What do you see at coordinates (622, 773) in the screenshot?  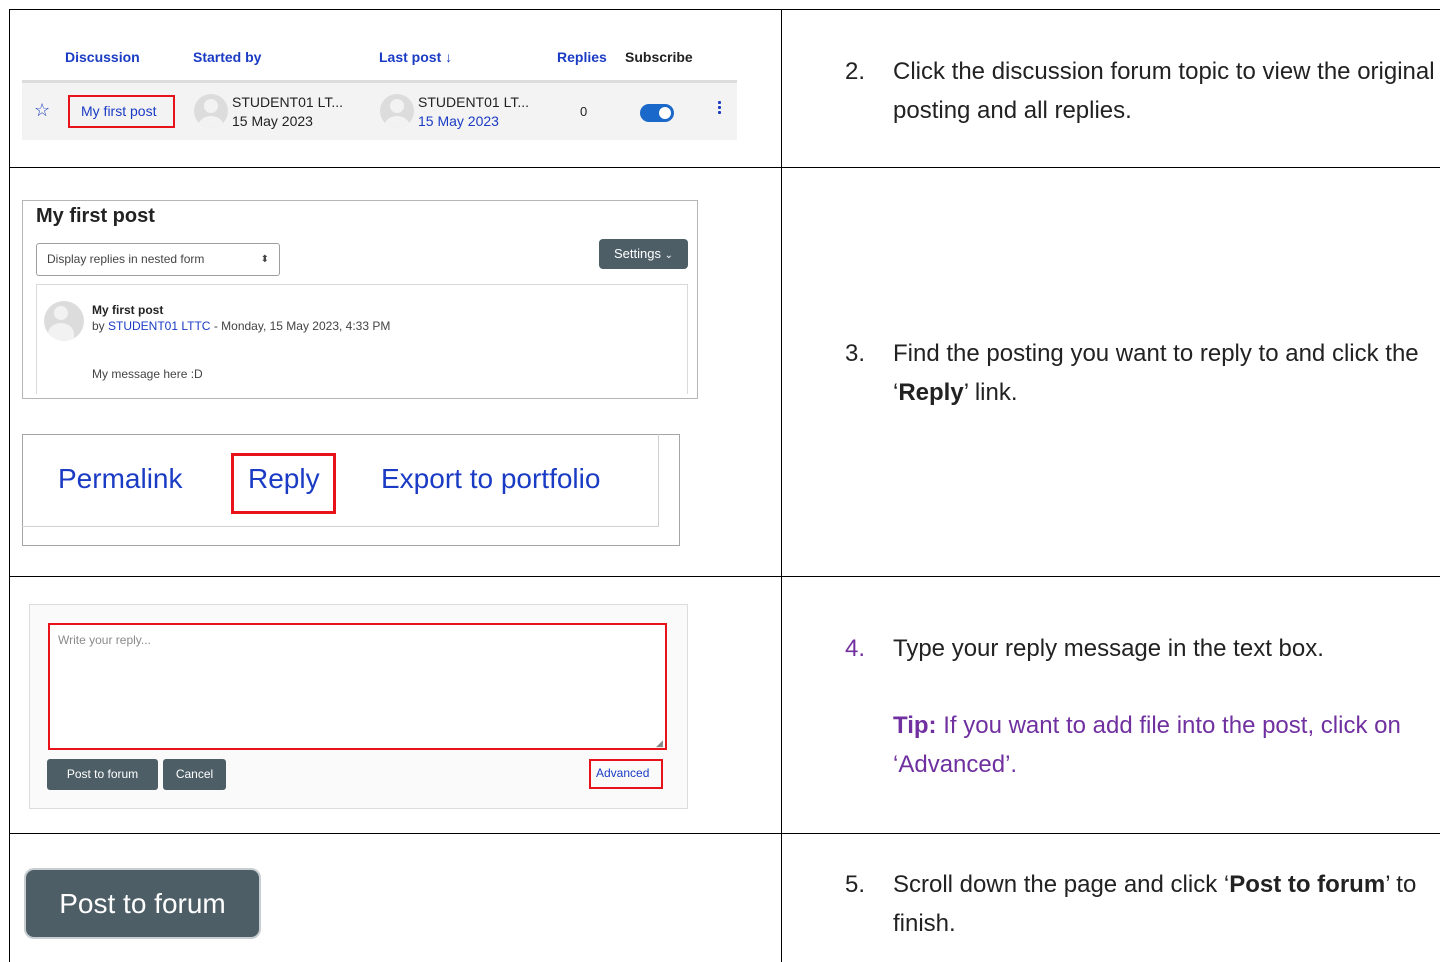 I see `advanced-link: Advanced` at bounding box center [622, 773].